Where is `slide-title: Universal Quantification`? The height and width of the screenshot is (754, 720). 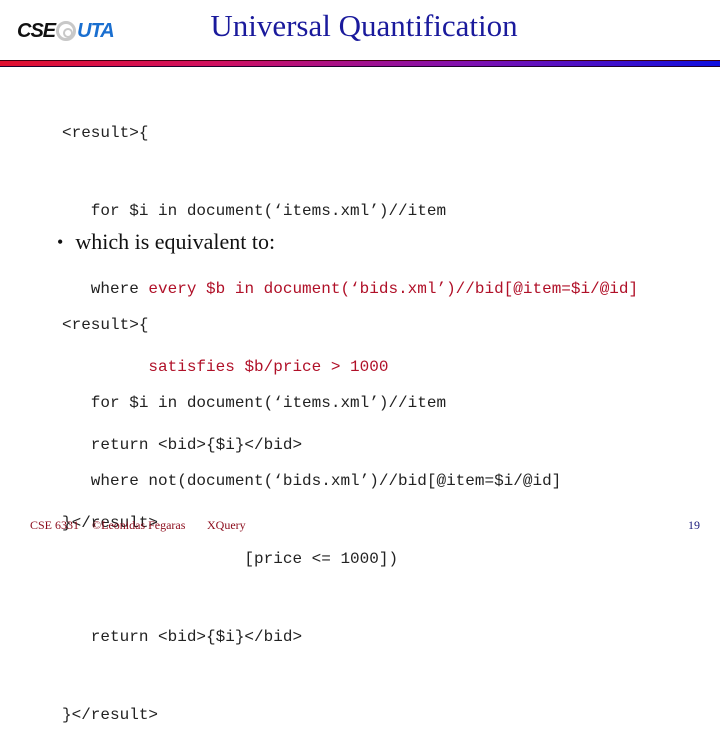
slide-title: Universal Quantification is located at coordinates (364, 25).